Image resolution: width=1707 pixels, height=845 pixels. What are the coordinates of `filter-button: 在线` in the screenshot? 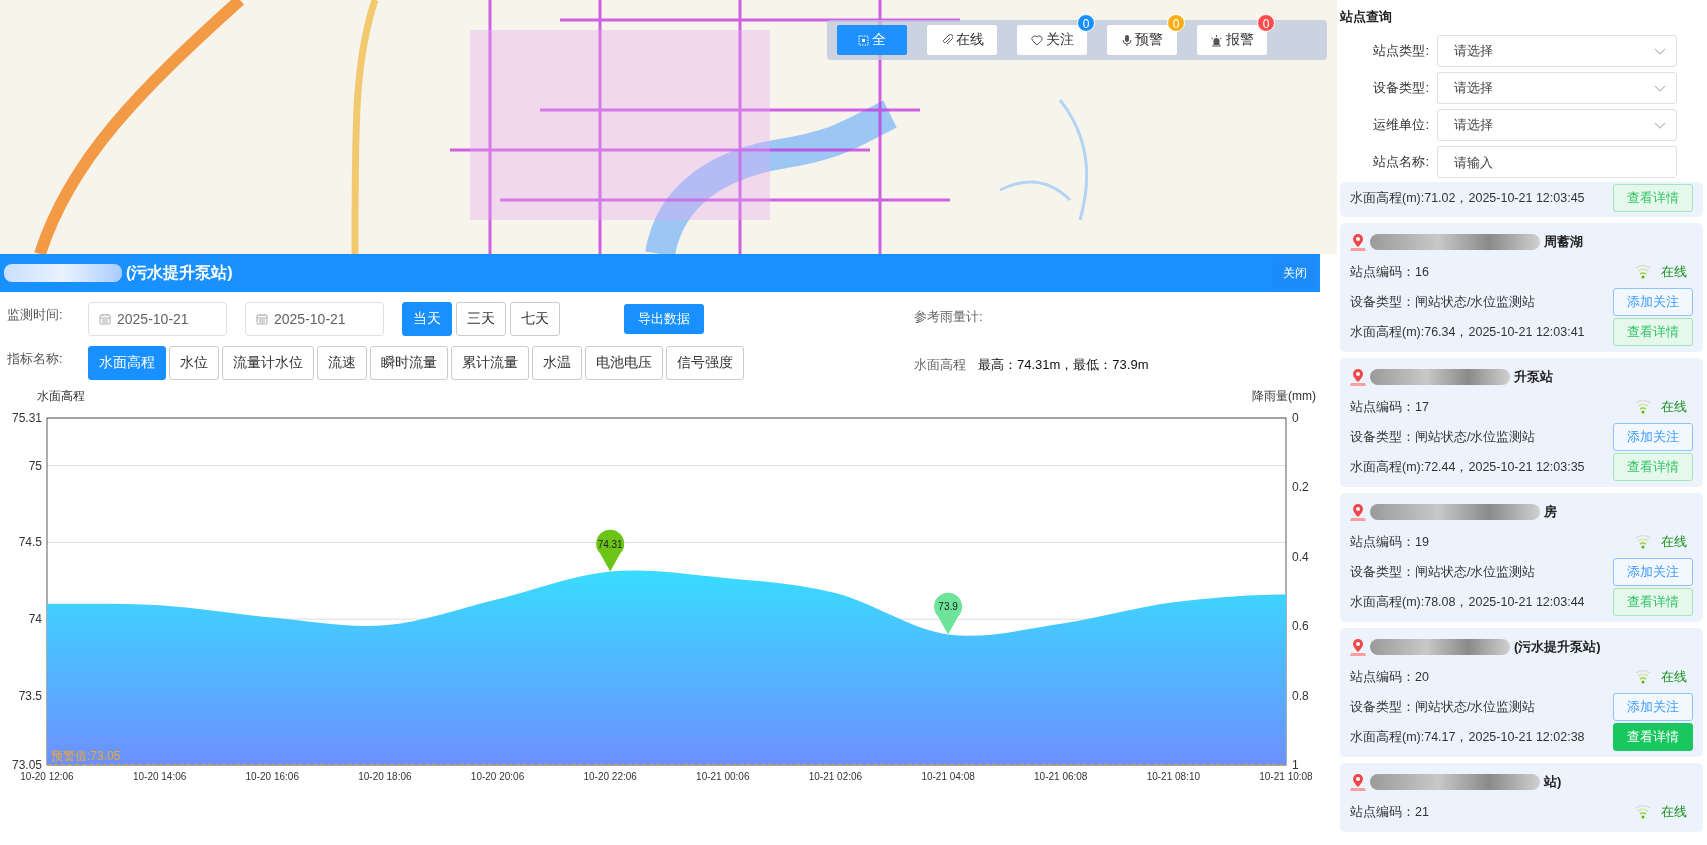 It's located at (962, 40).